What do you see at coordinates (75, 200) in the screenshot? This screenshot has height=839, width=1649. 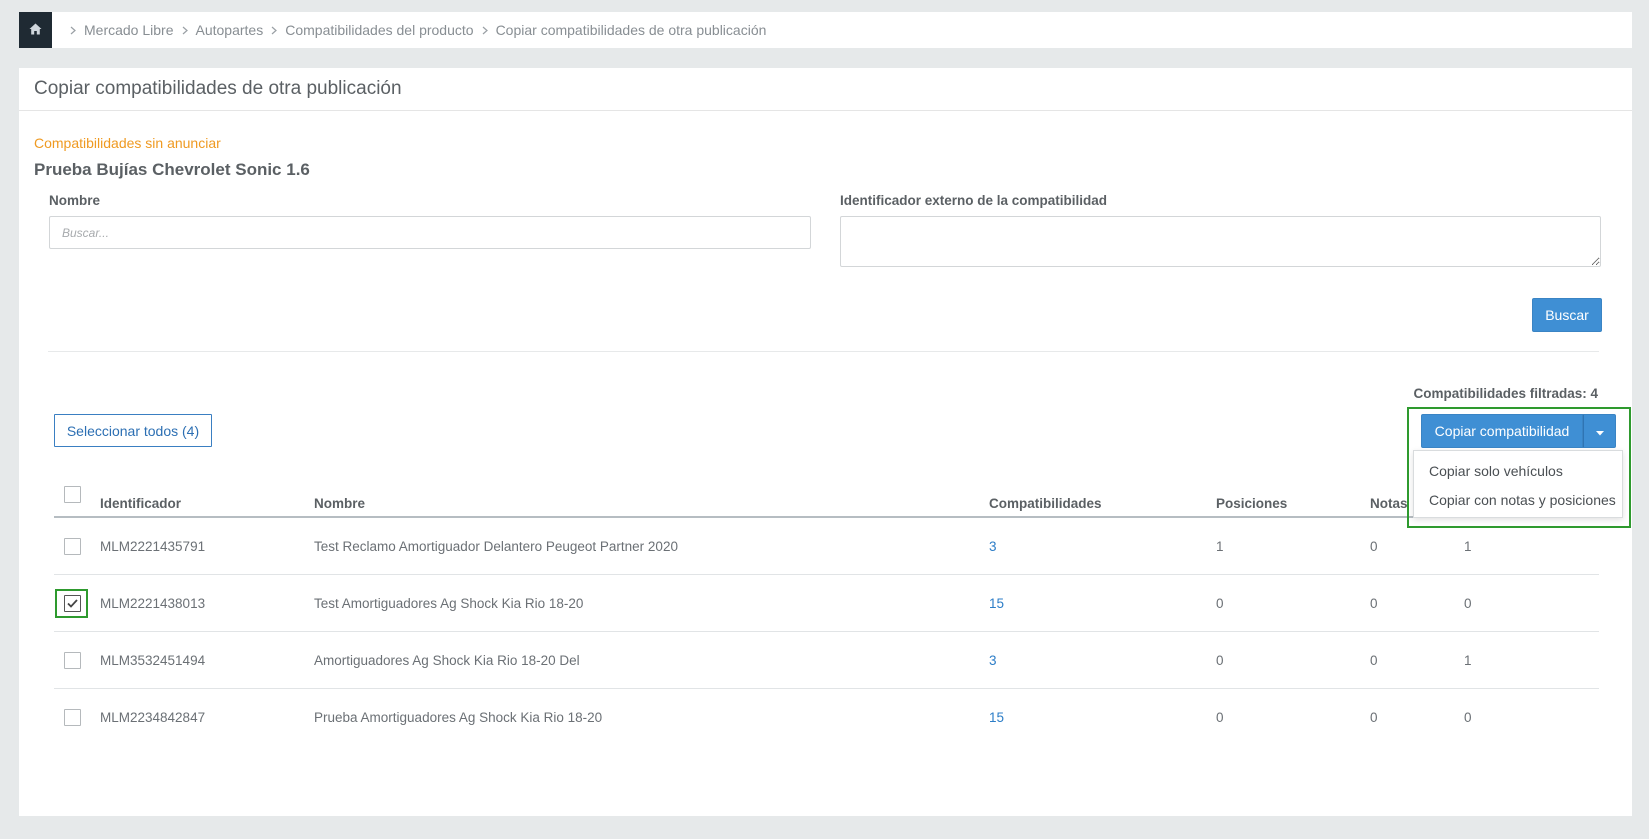 I see `name-label: Nombre` at bounding box center [75, 200].